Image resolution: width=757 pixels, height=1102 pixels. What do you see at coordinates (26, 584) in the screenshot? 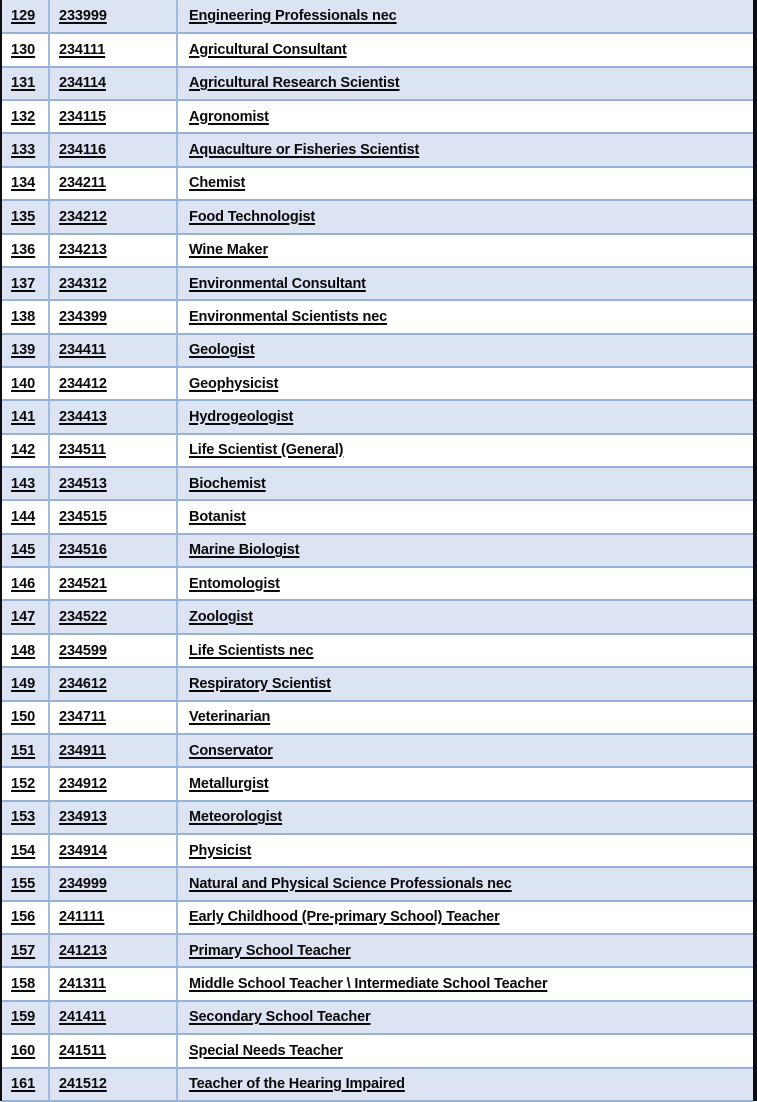
I see `row-index-cell: 146` at bounding box center [26, 584].